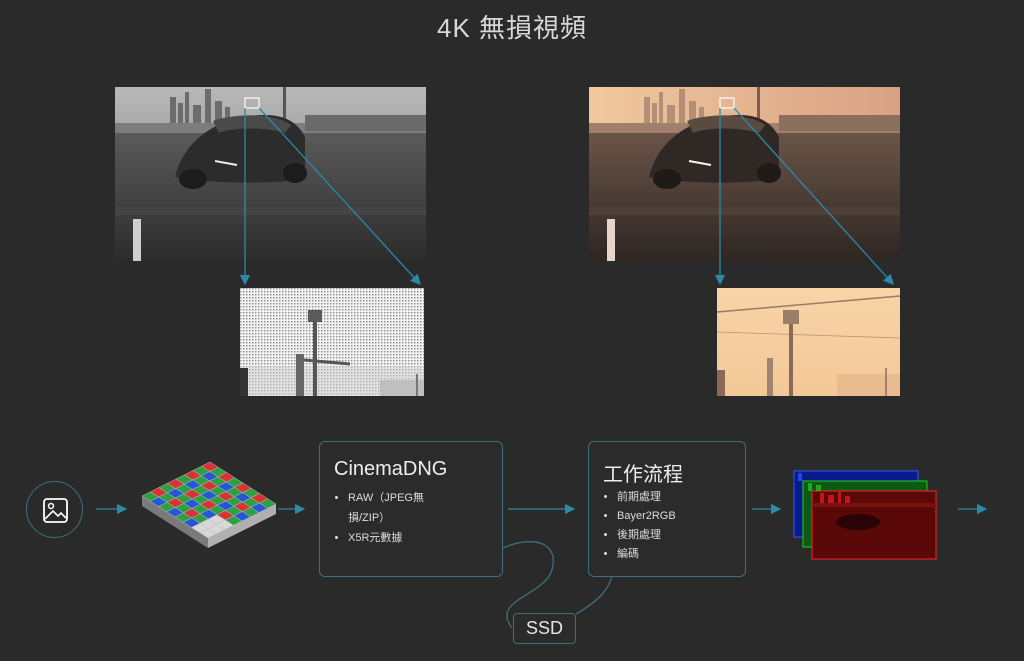  What do you see at coordinates (393, 538) in the screenshot?
I see `cinemadng-item: X5R元數據` at bounding box center [393, 538].